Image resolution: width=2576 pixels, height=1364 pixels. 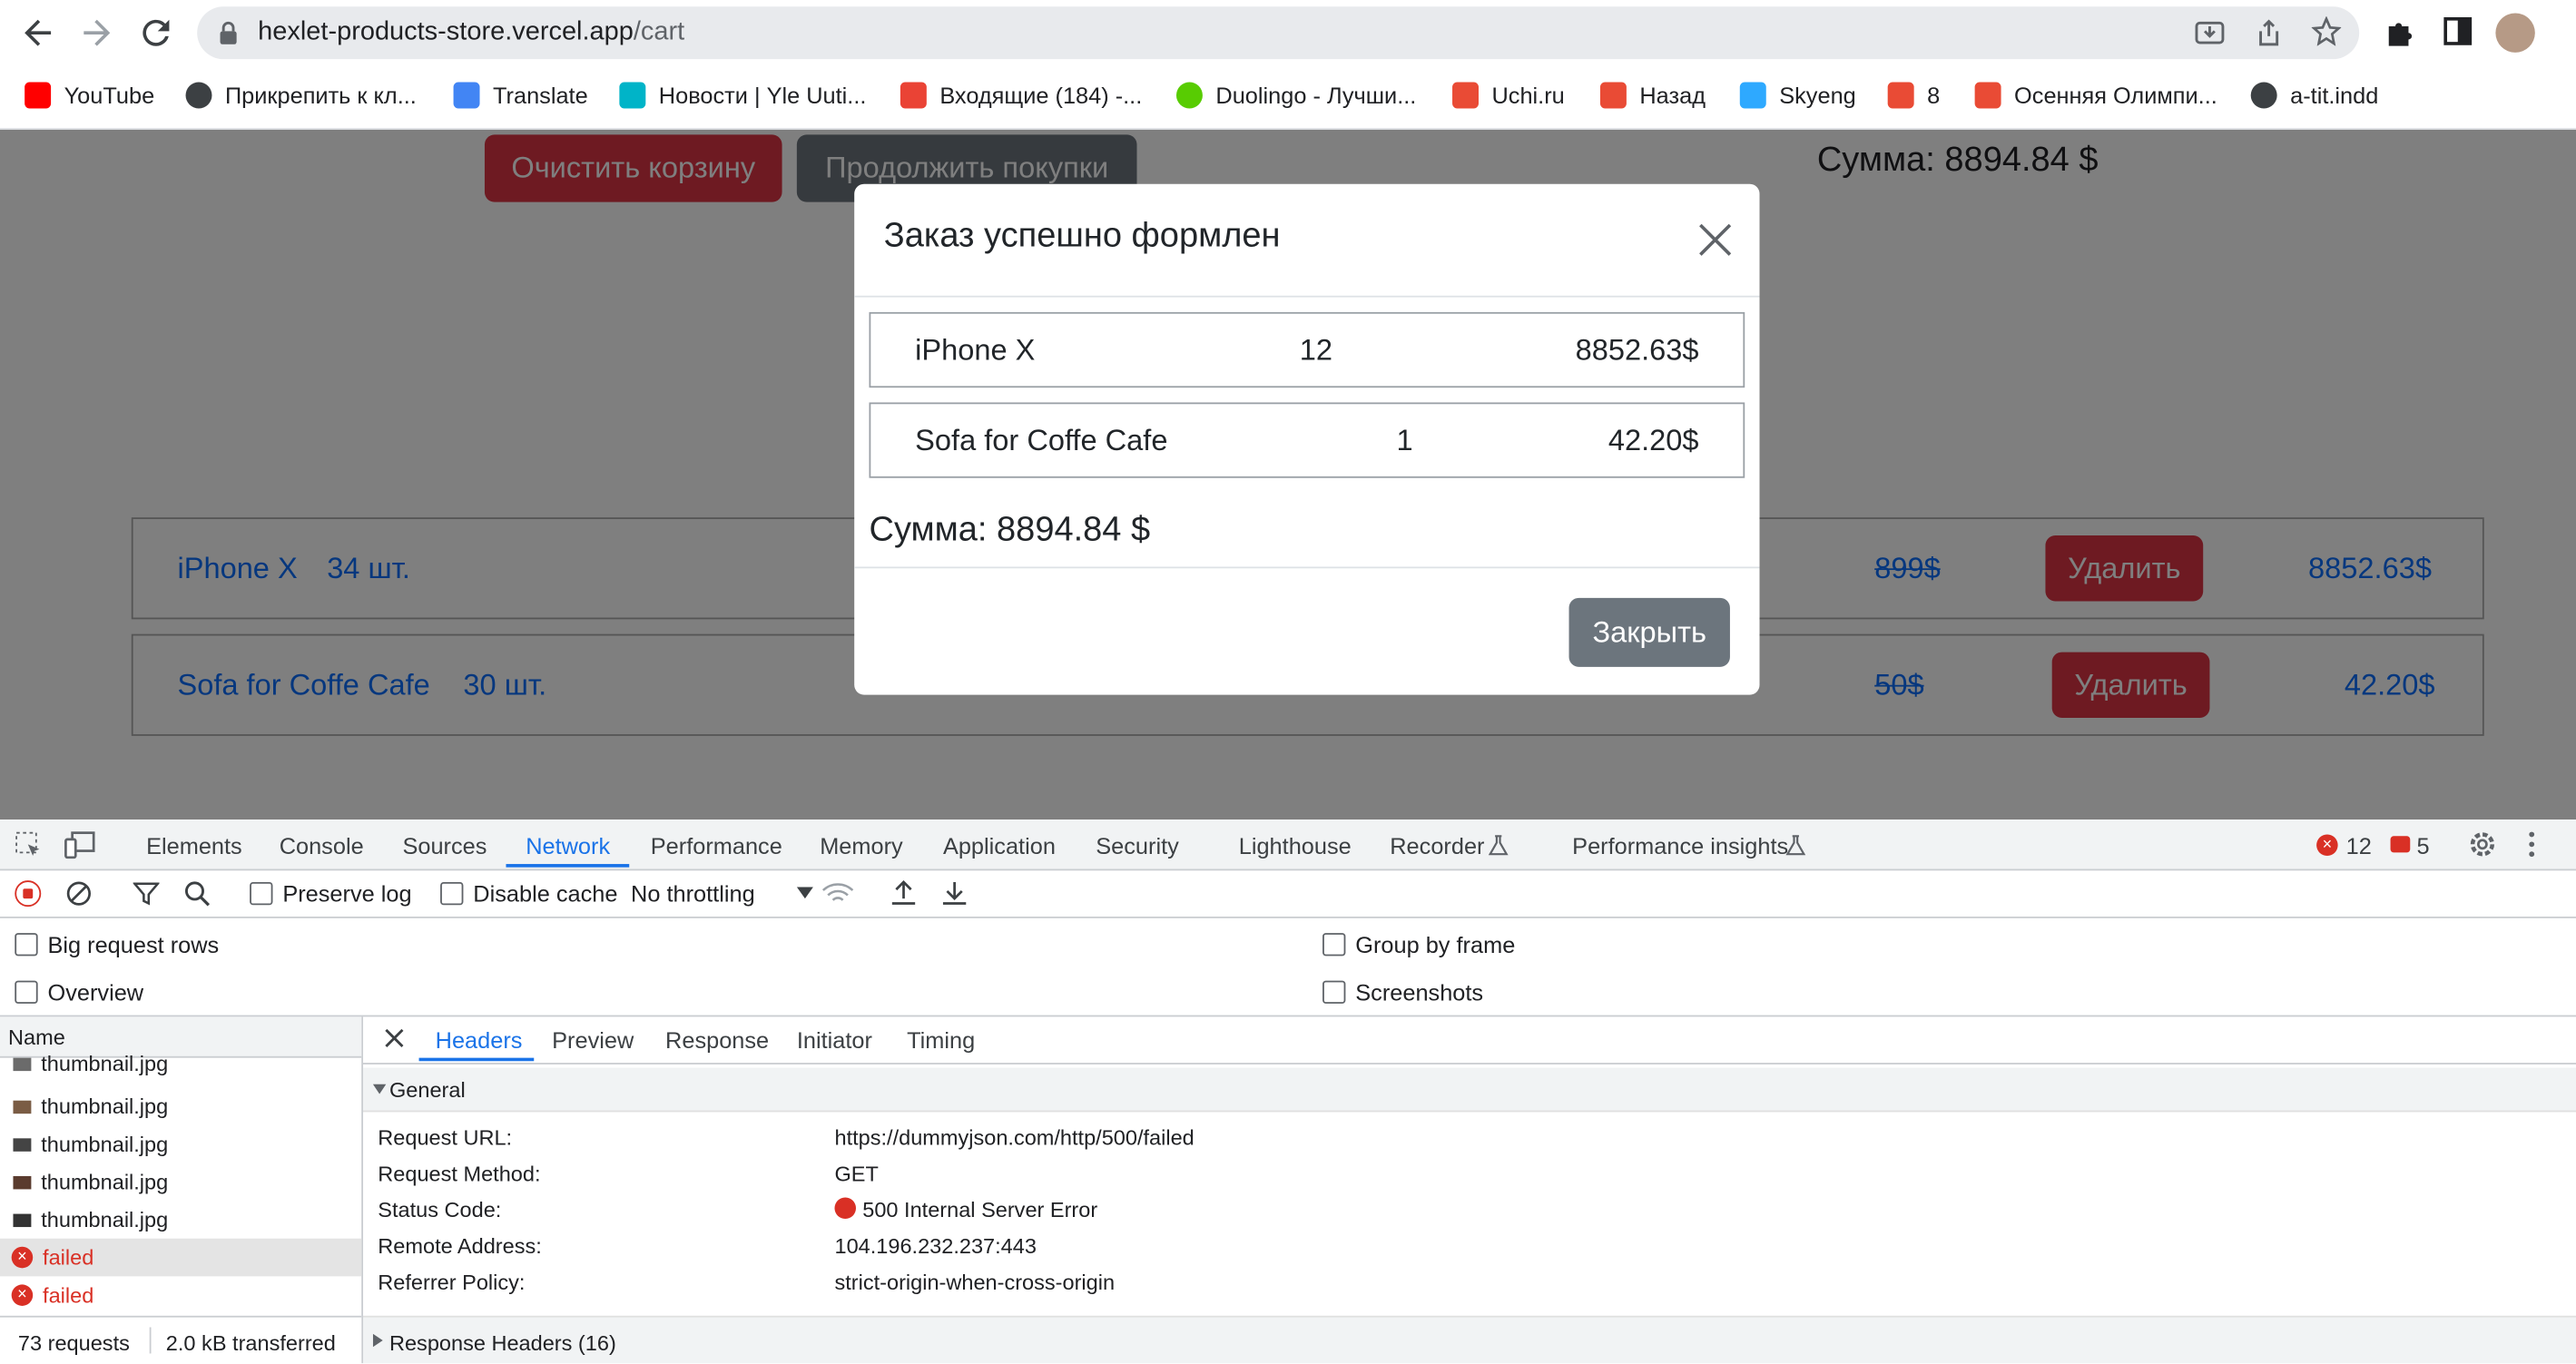 What do you see at coordinates (1418, 944) in the screenshot?
I see `group-by-frame-toggle: Group by frame` at bounding box center [1418, 944].